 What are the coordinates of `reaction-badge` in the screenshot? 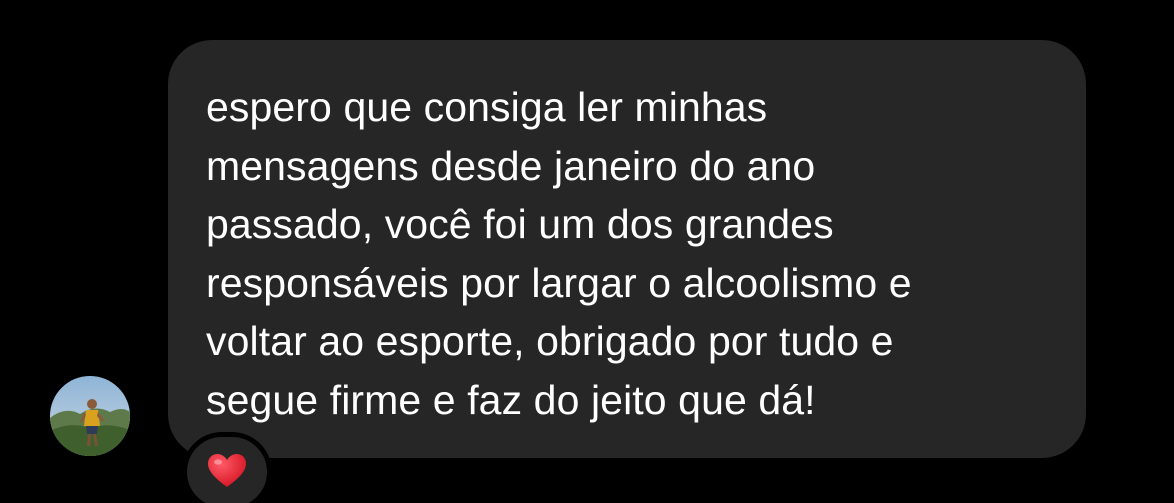 It's located at (227, 467).